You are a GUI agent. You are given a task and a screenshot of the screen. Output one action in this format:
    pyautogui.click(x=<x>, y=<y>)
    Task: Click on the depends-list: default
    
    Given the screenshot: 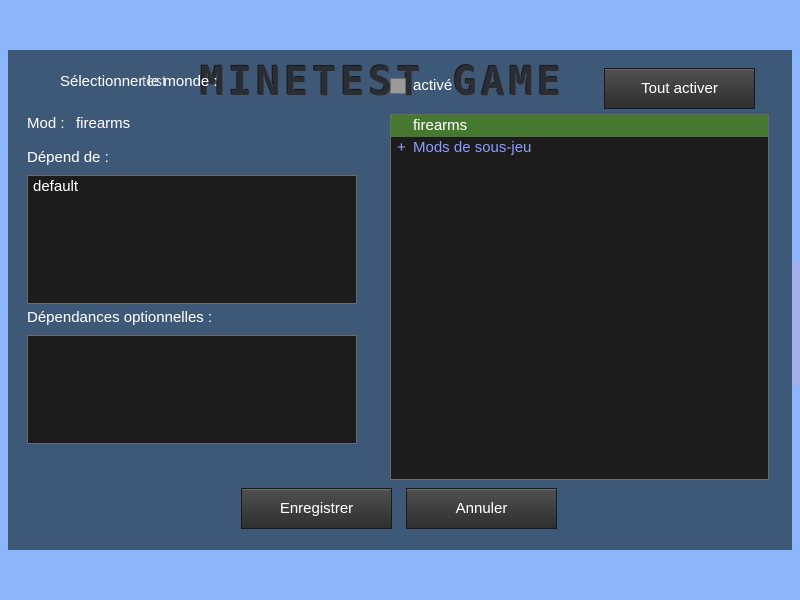 What is the action you would take?
    pyautogui.click(x=192, y=239)
    